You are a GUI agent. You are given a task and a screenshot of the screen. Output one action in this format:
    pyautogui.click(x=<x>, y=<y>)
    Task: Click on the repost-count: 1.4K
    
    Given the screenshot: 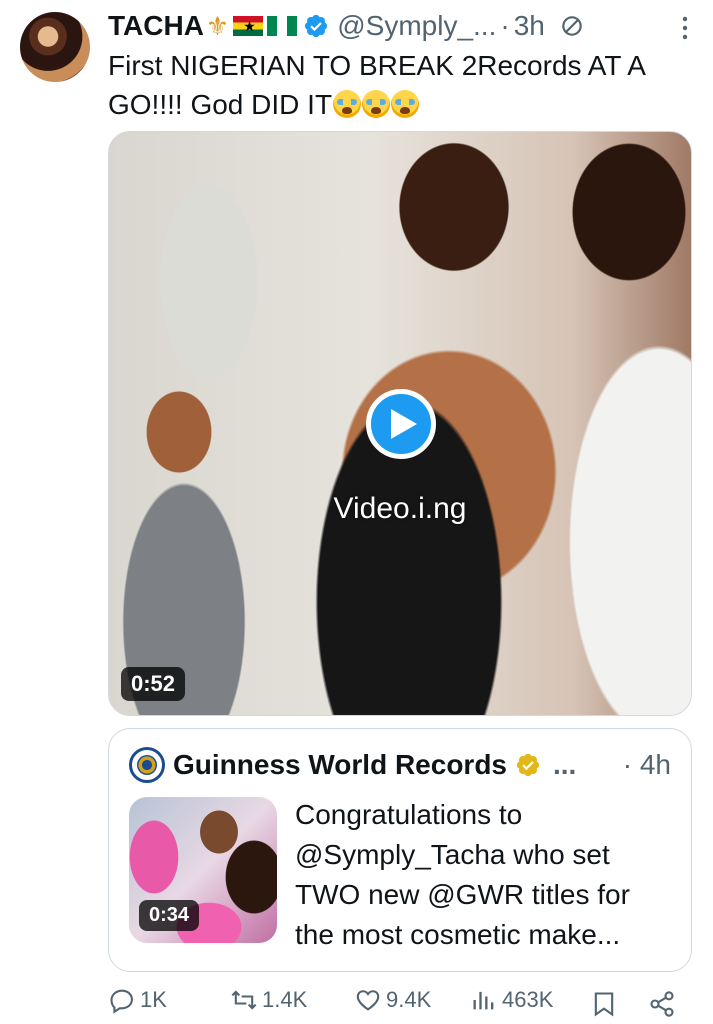 What is the action you would take?
    pyautogui.click(x=285, y=999)
    